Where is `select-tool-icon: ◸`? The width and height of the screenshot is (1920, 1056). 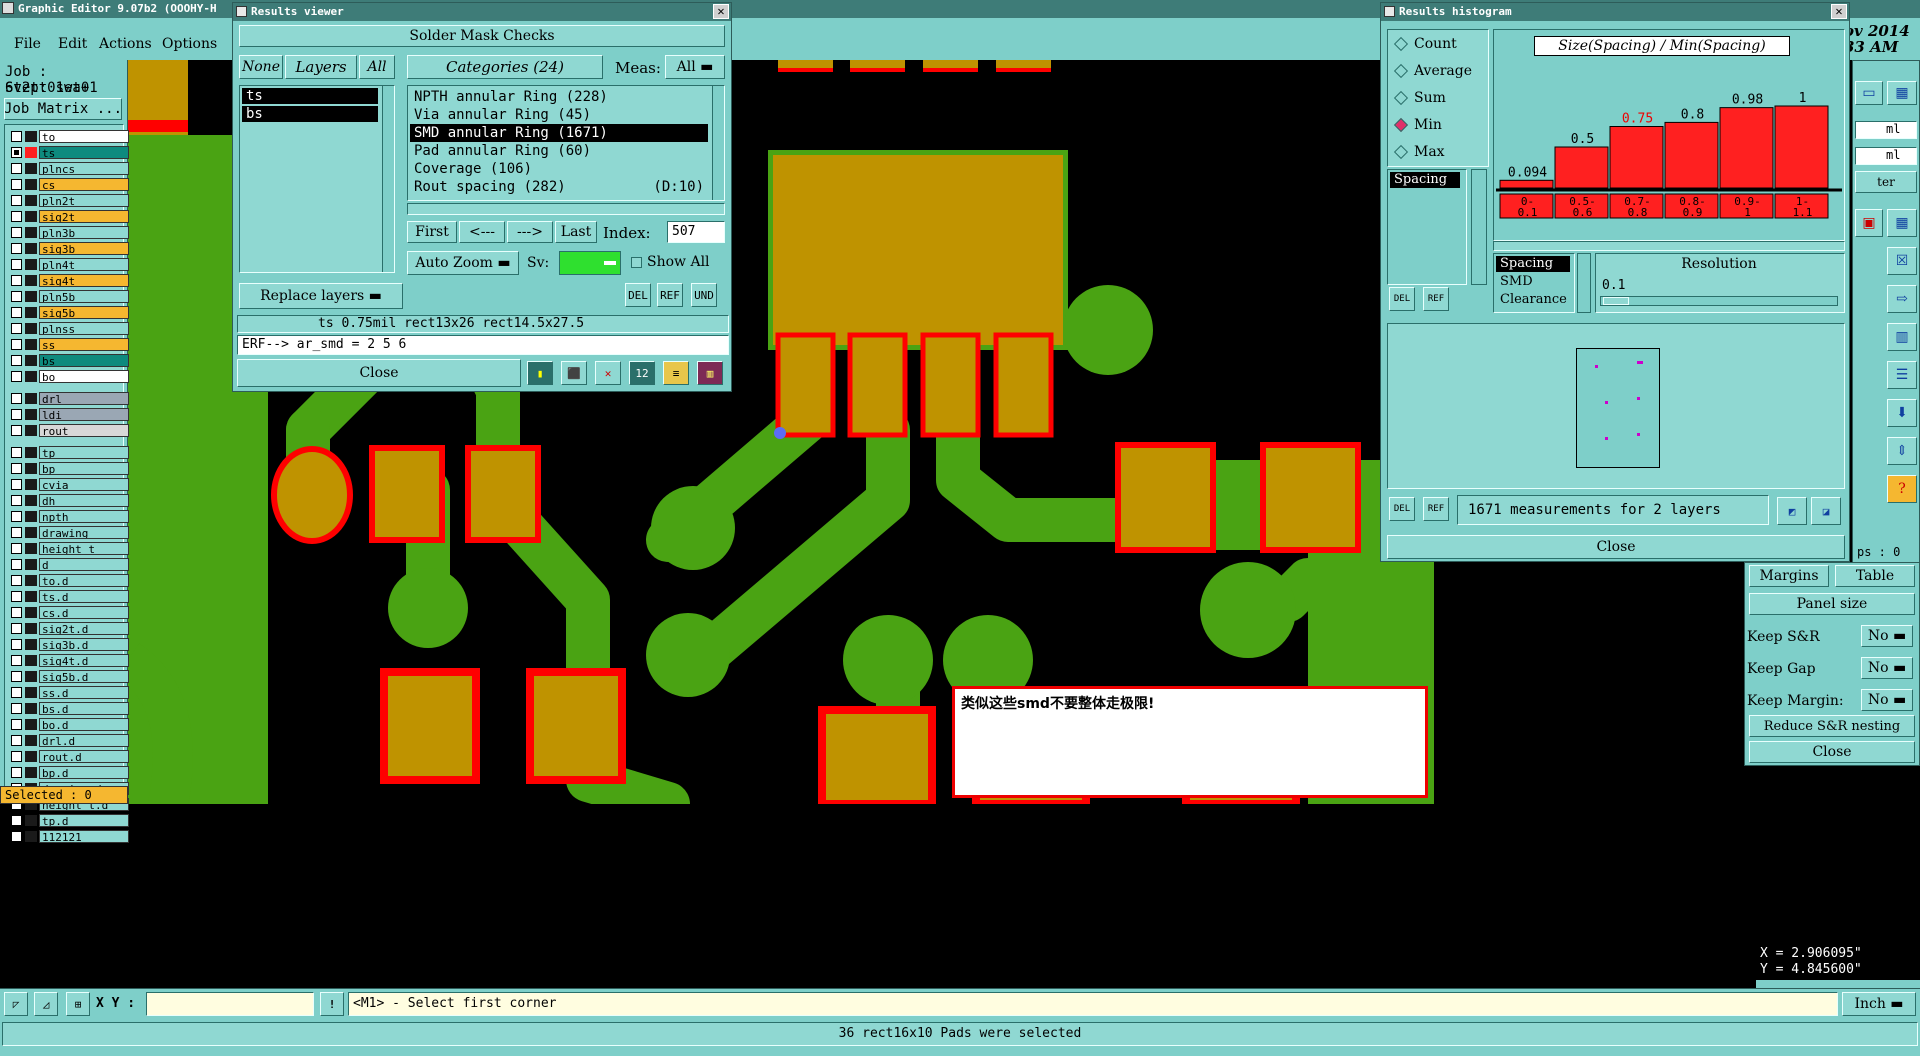 select-tool-icon: ◸ is located at coordinates (16, 1004).